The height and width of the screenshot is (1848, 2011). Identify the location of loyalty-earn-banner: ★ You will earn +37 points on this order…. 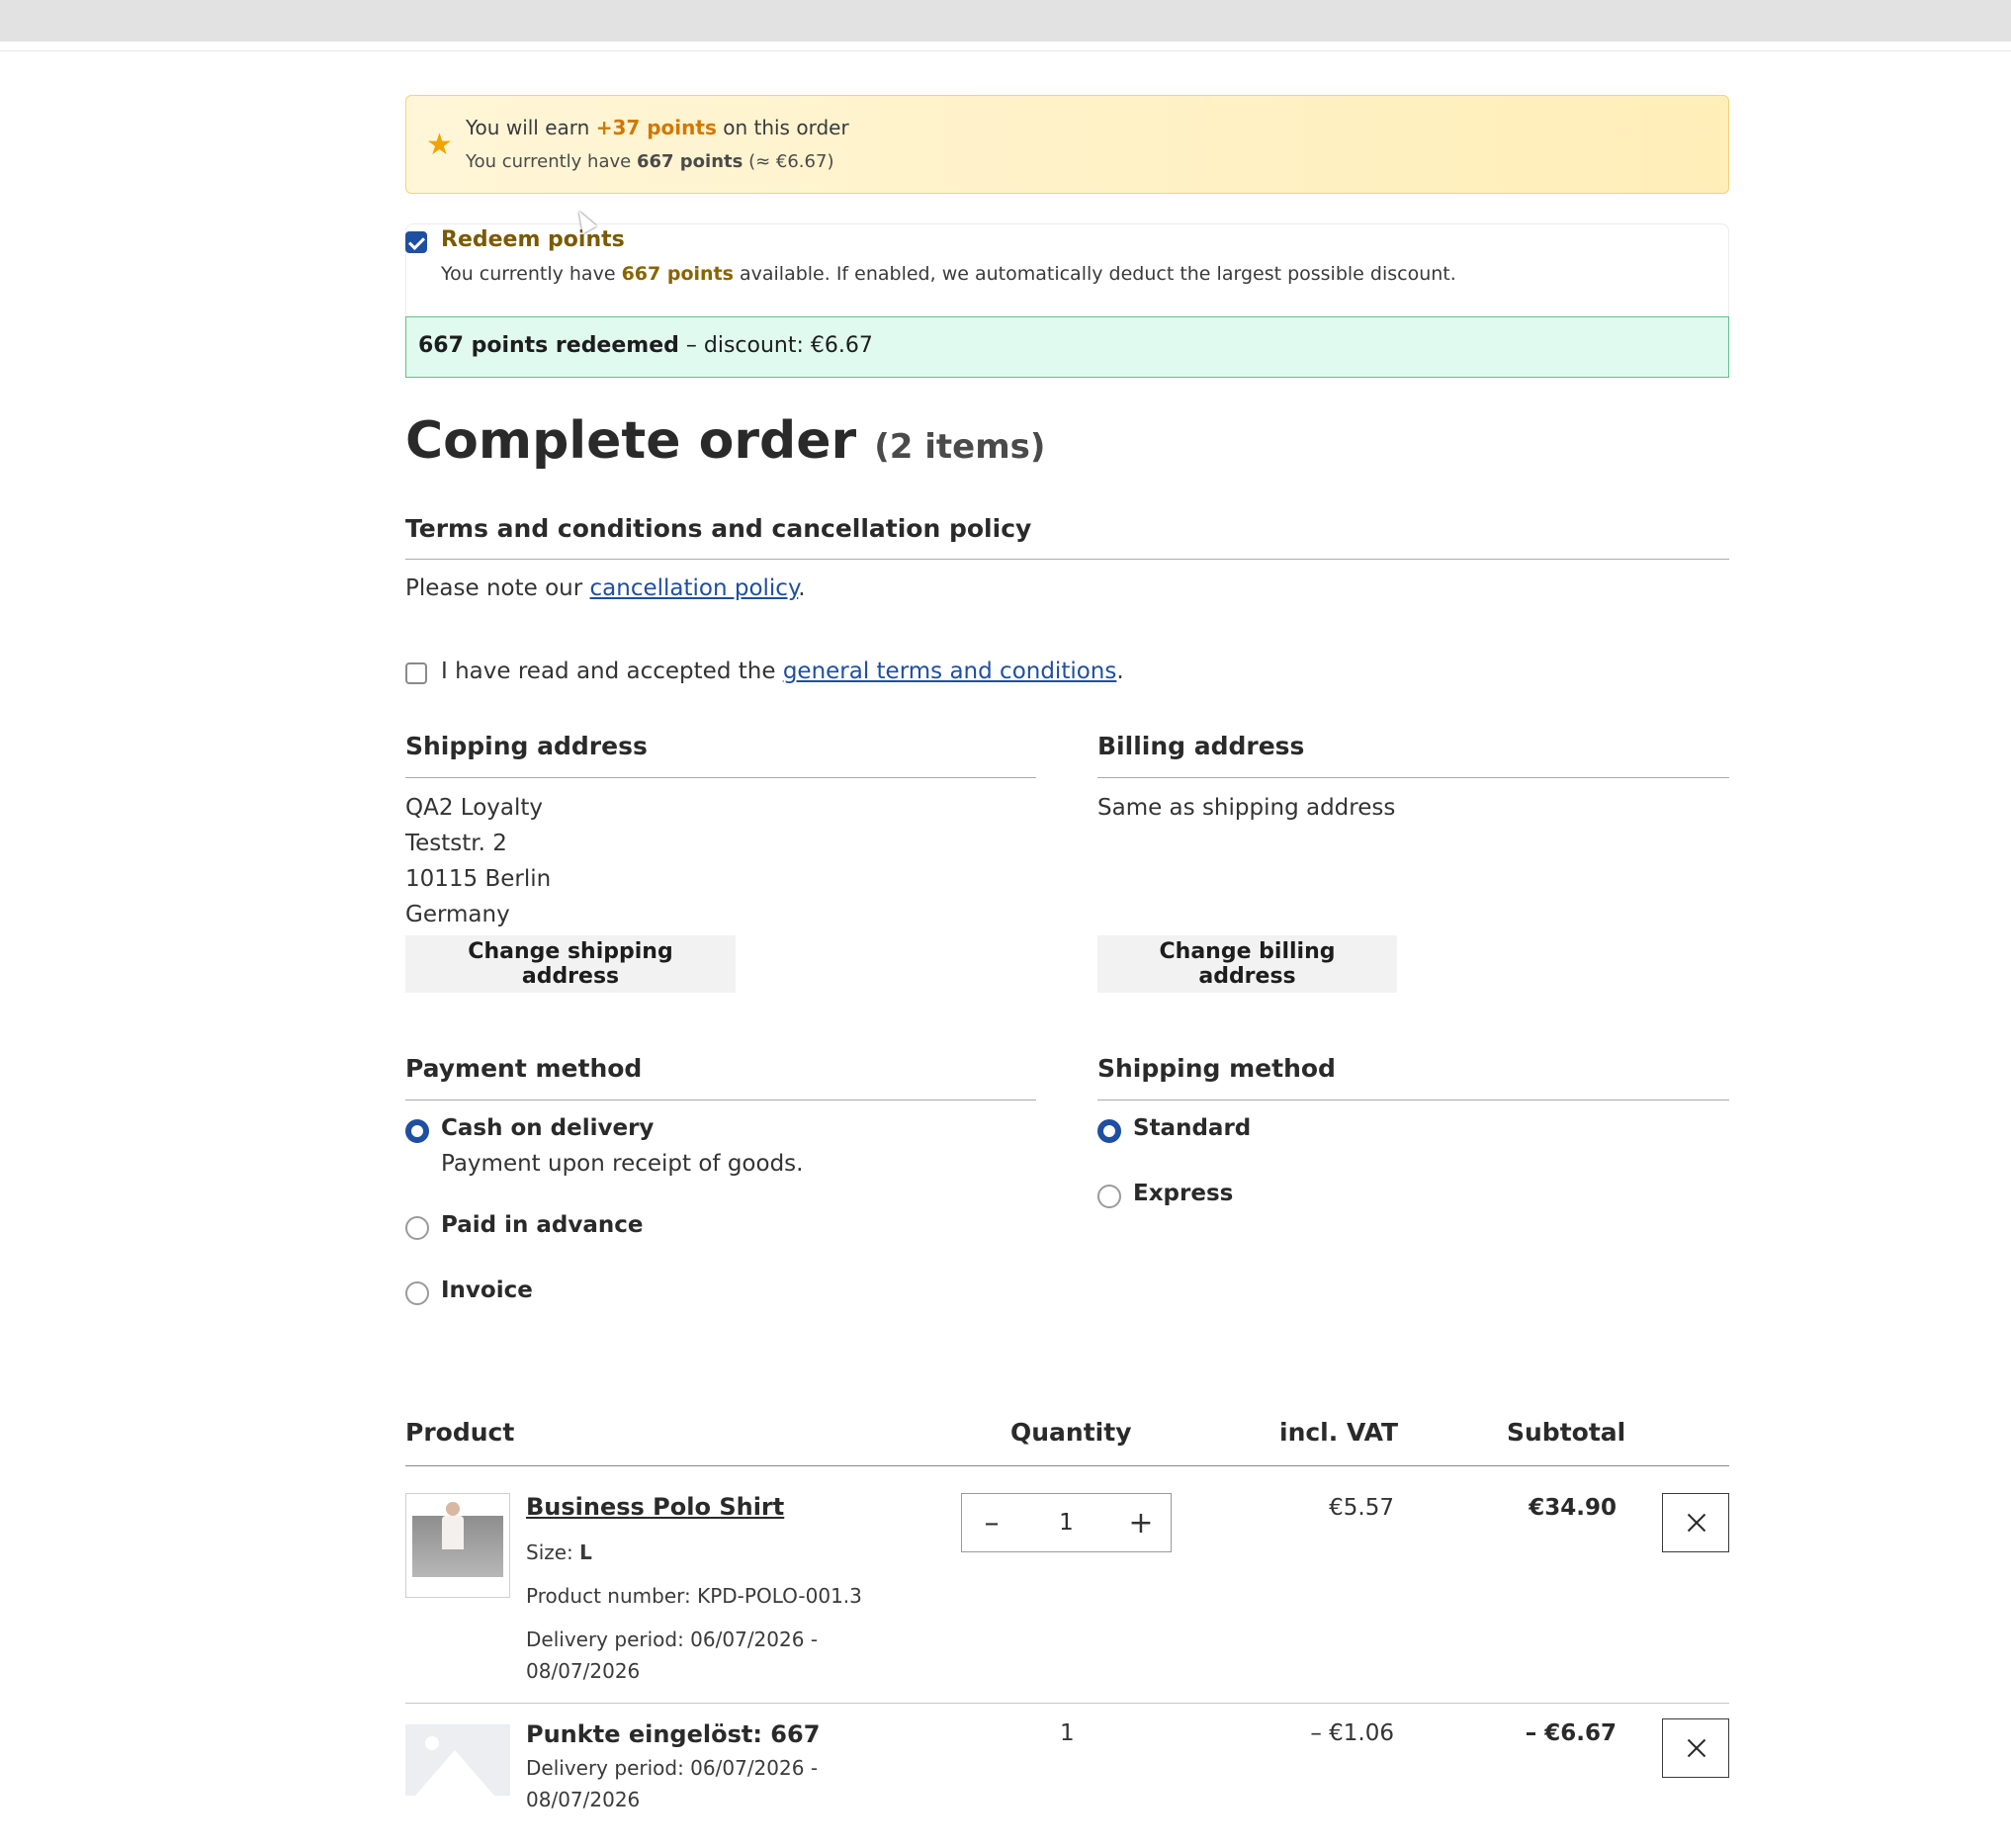
(1067, 144).